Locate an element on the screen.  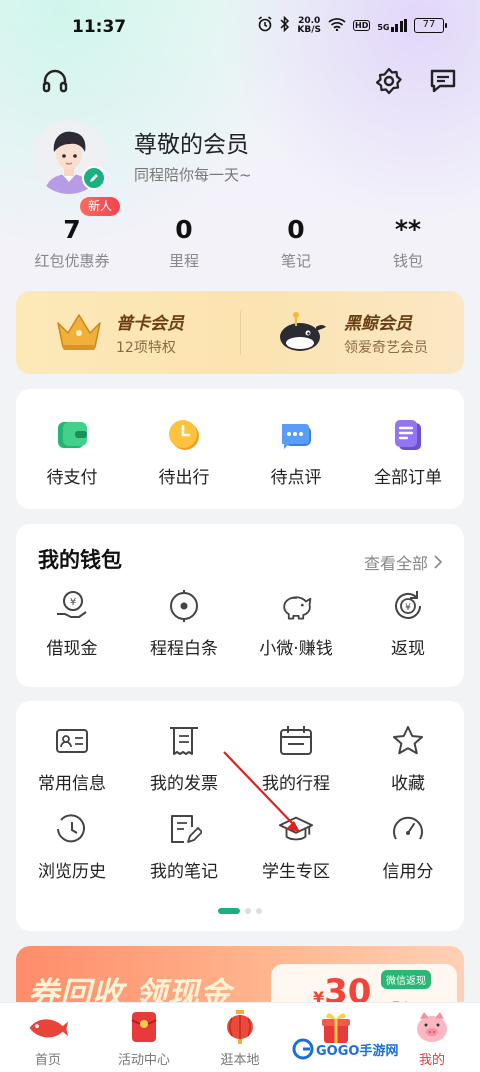
order-pending-trip: 待出行 is located at coordinates (184, 452).